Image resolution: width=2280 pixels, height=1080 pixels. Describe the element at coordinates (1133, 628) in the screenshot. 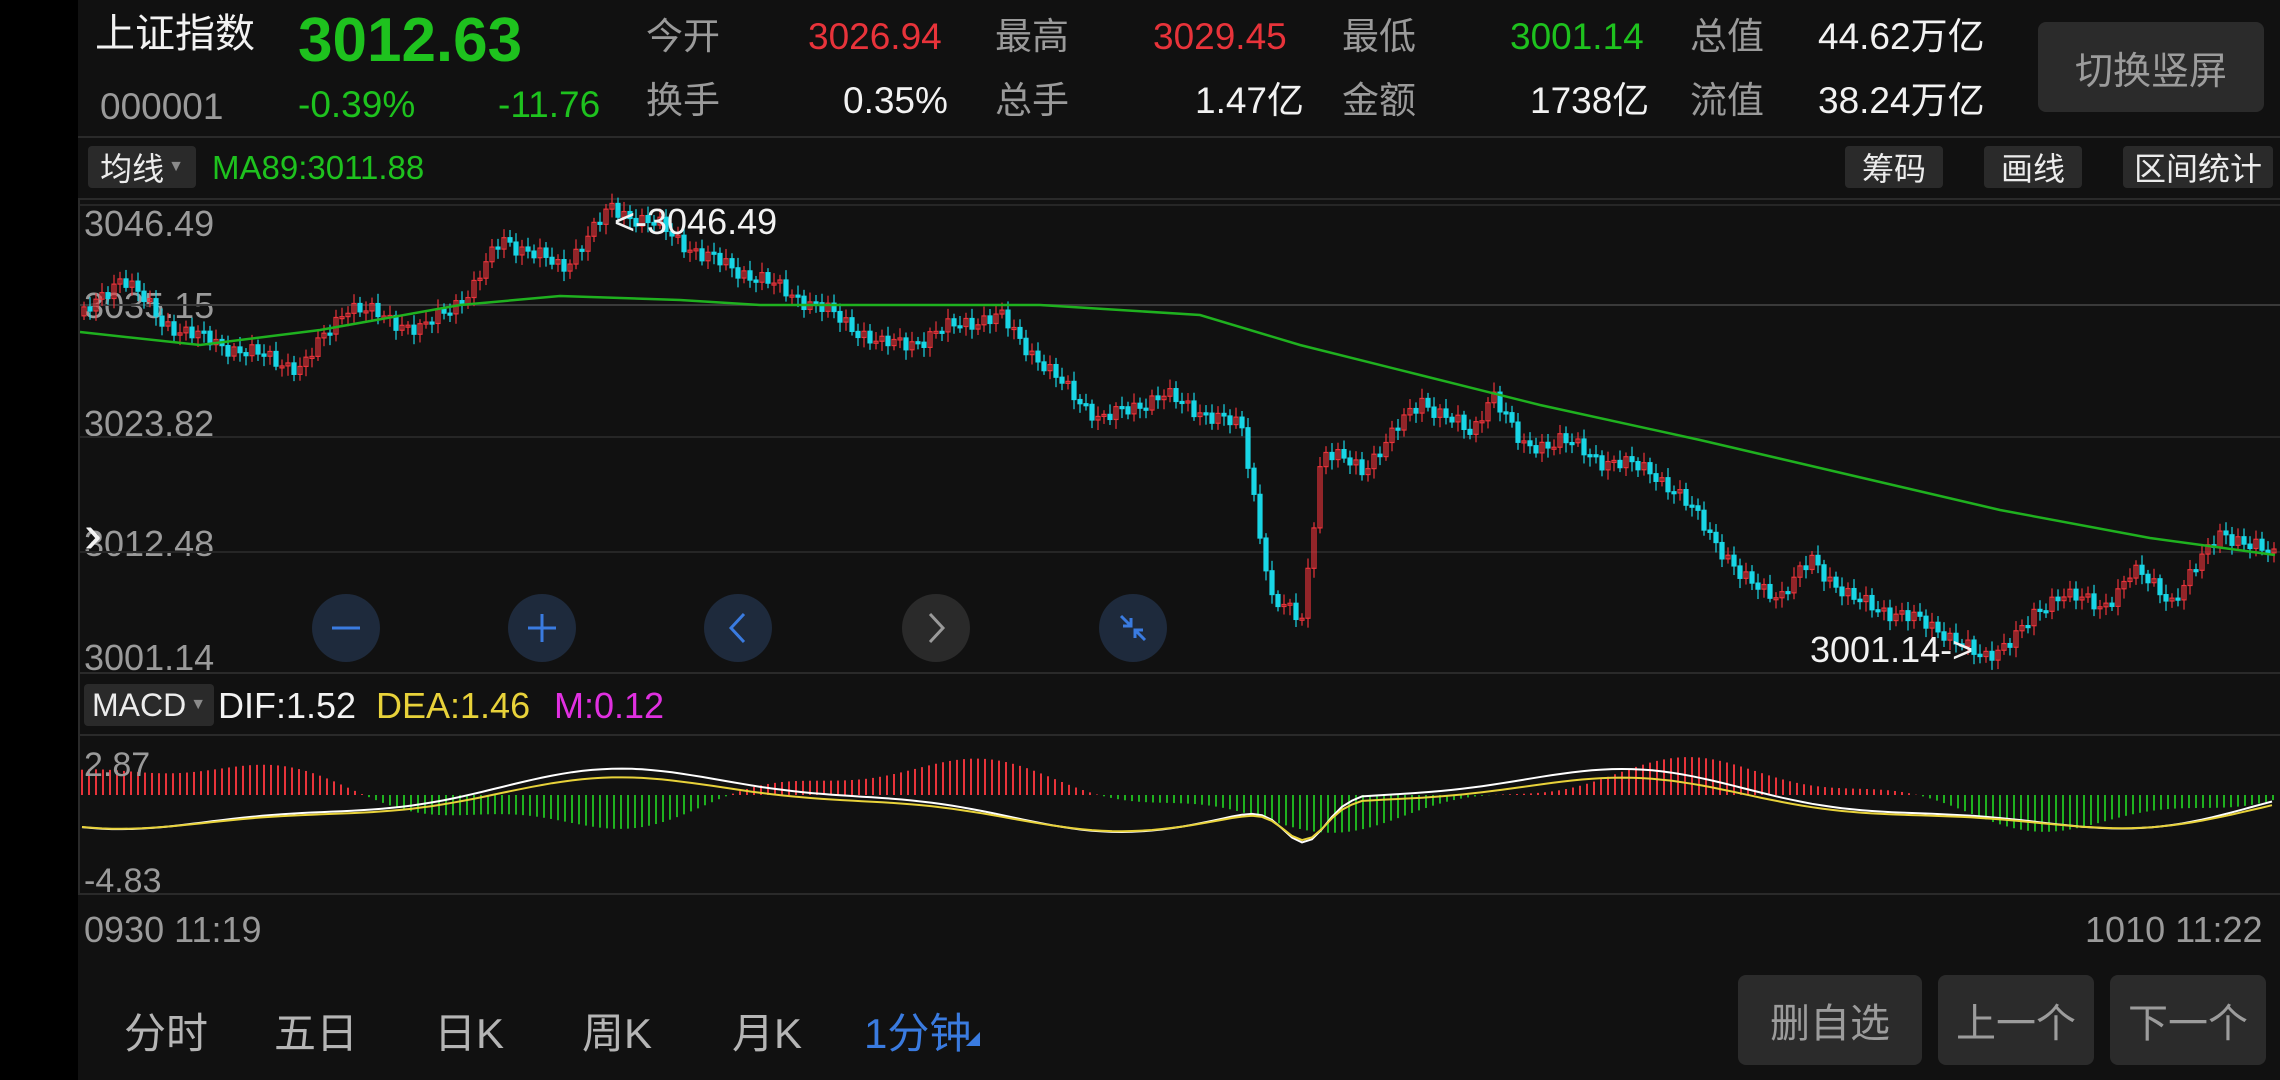

I see `collapse-button` at that location.